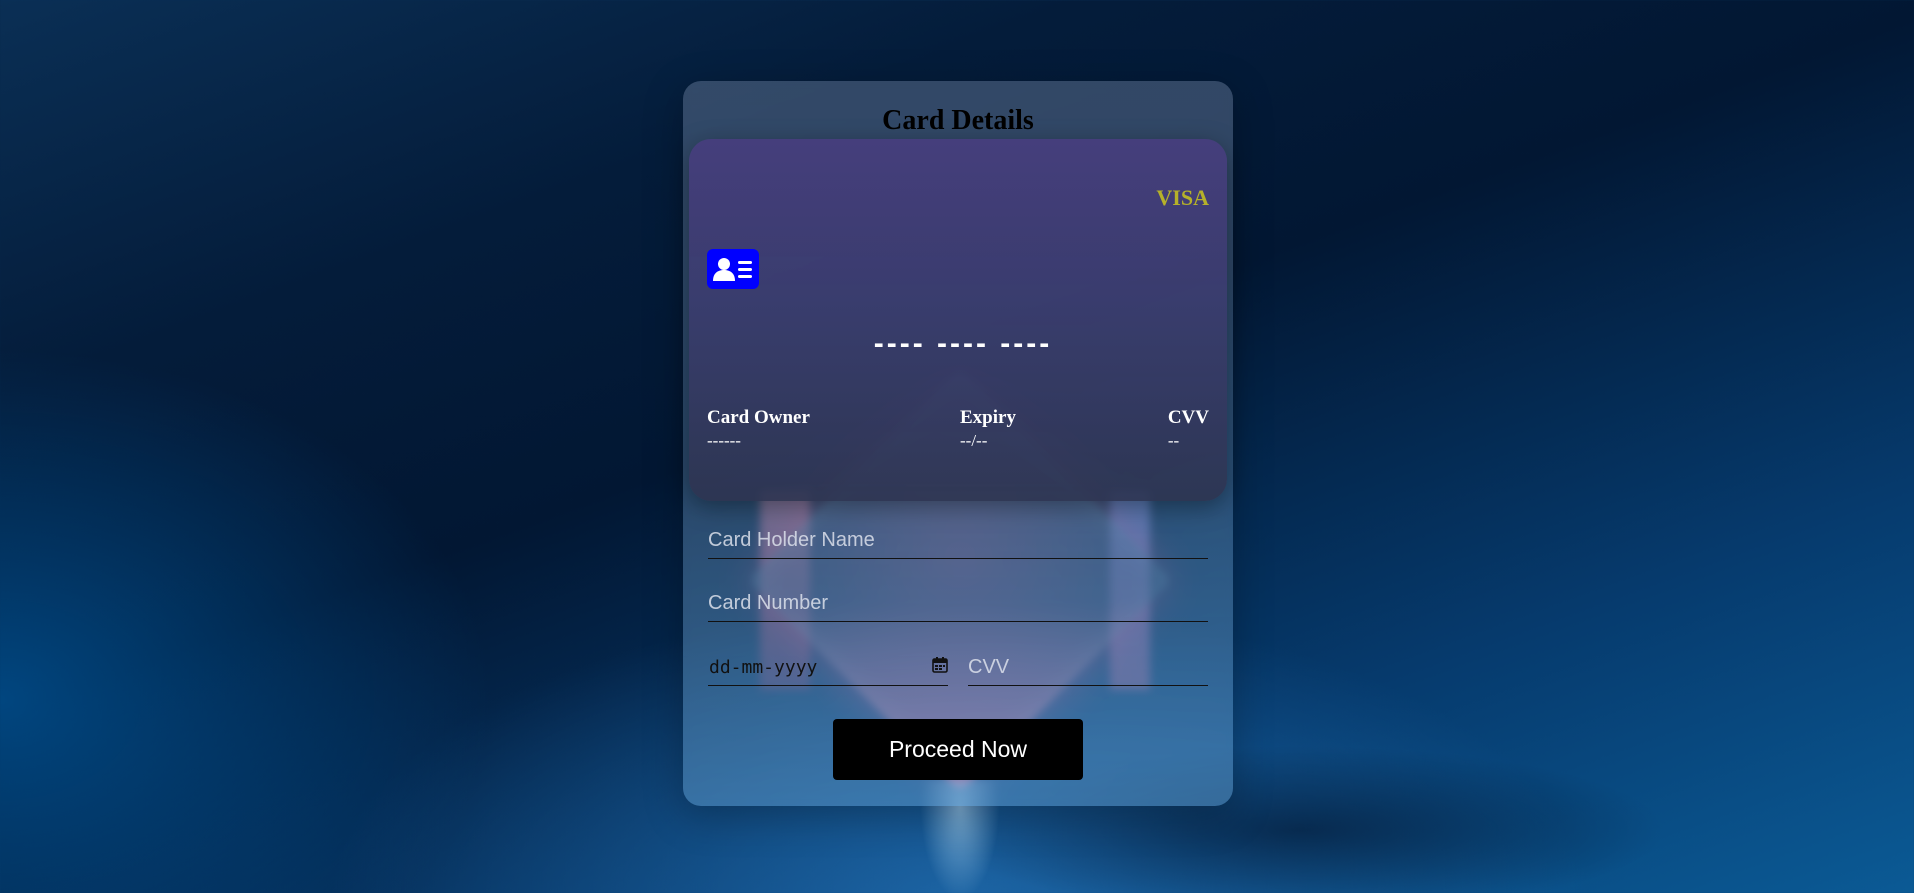  I want to click on proceed-button: Proceed Now, so click(958, 749).